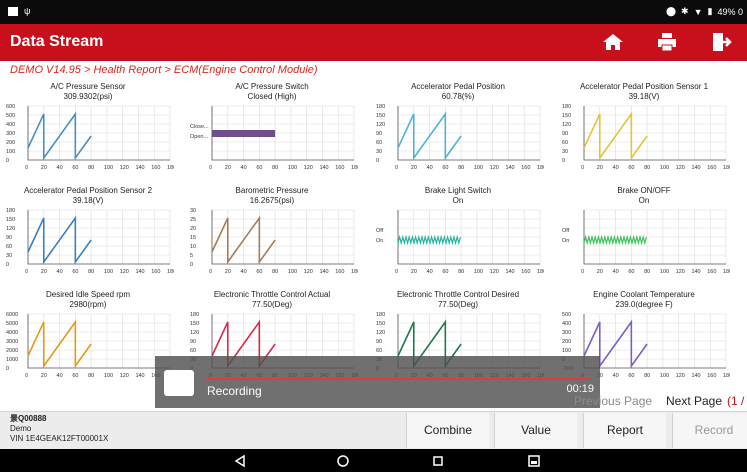 The width and height of the screenshot is (747, 472). Describe the element at coordinates (447, 430) in the screenshot. I see `combine-button: Combine` at that location.